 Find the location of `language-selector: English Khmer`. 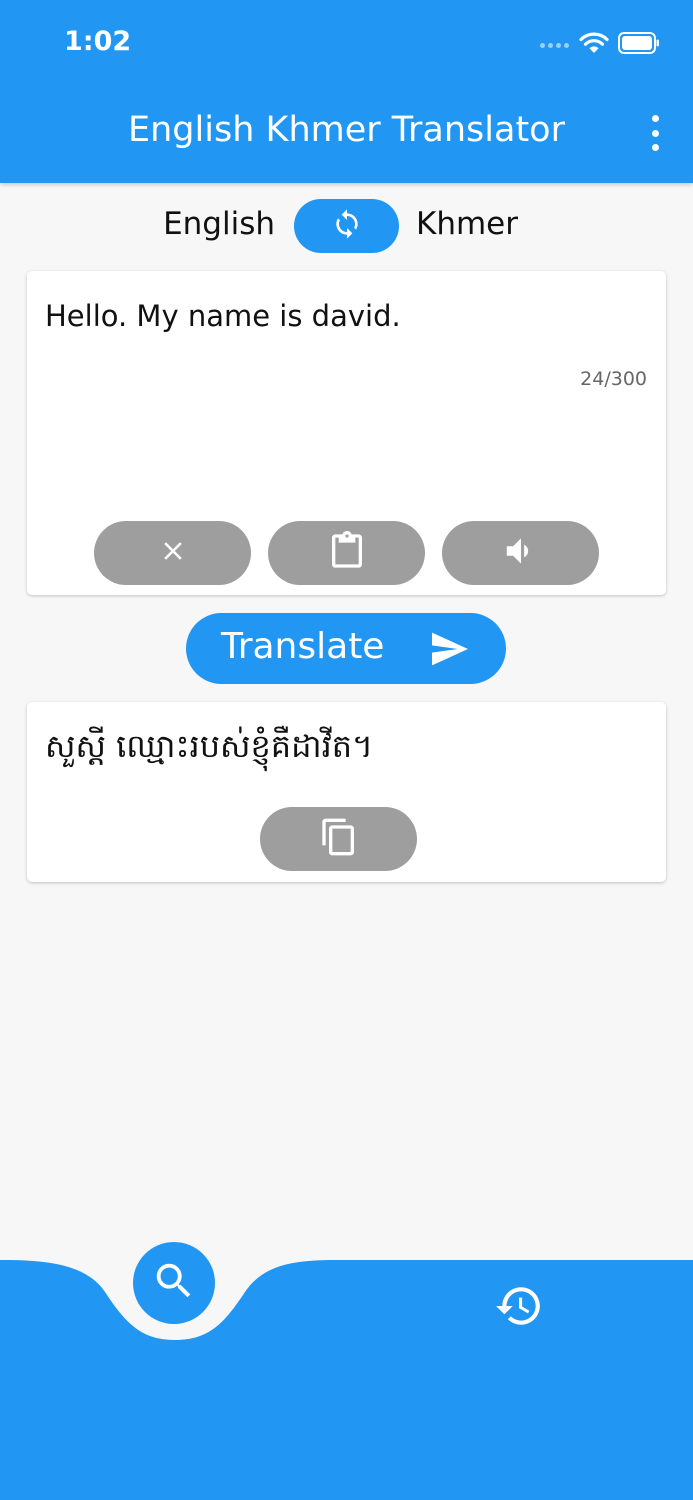

language-selector: English Khmer is located at coordinates (346, 226).